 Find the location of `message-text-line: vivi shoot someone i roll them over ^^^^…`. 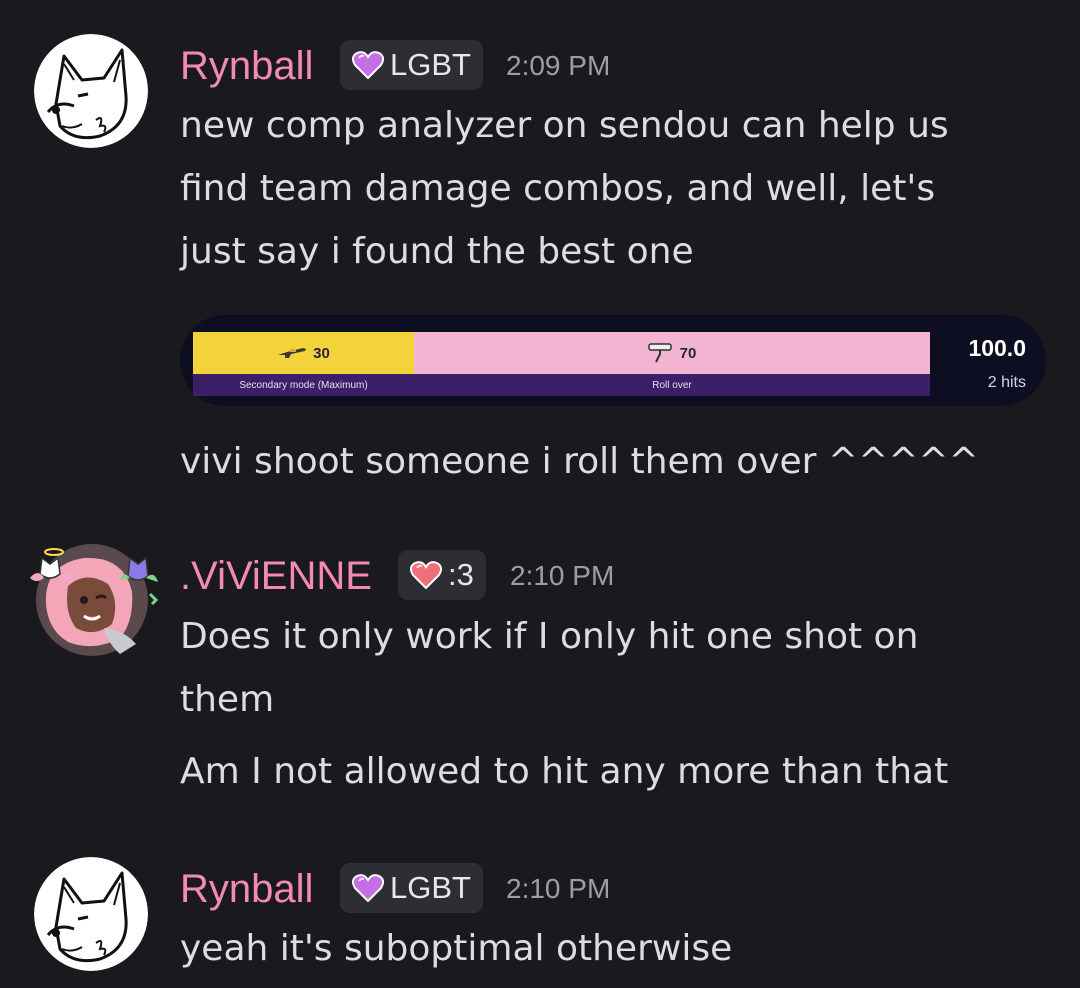

message-text-line: vivi shoot someone i roll them over ^^^^… is located at coordinates (579, 461).